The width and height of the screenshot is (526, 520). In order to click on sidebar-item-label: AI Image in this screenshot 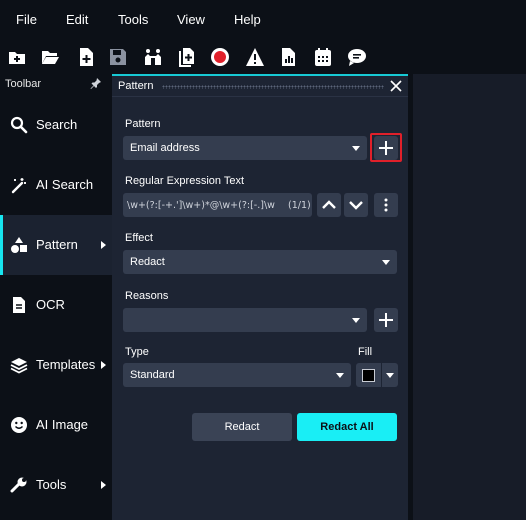, I will do `click(62, 424)`.